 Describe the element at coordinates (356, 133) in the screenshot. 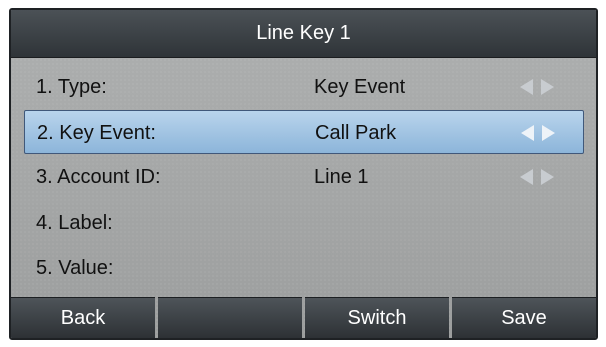

I see `setting-value: Call Park` at that location.